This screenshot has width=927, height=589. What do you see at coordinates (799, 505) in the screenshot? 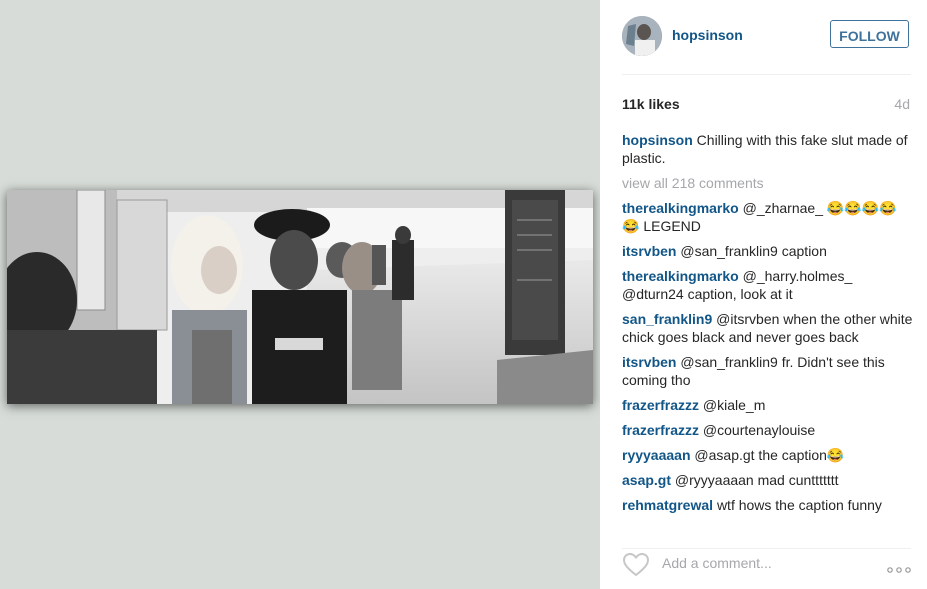
I see `comment-text: wtf hows the caption funny` at bounding box center [799, 505].